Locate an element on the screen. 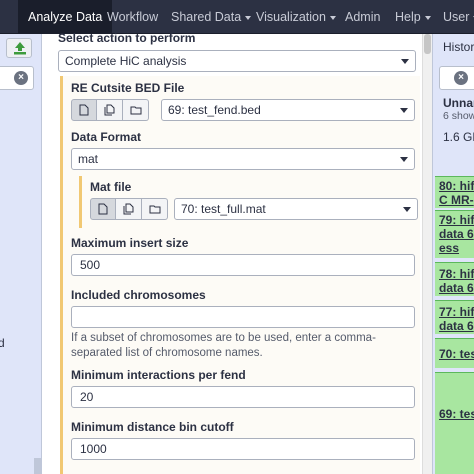 The height and width of the screenshot is (474, 474). nav-visualization: Visualization is located at coordinates (296, 17).